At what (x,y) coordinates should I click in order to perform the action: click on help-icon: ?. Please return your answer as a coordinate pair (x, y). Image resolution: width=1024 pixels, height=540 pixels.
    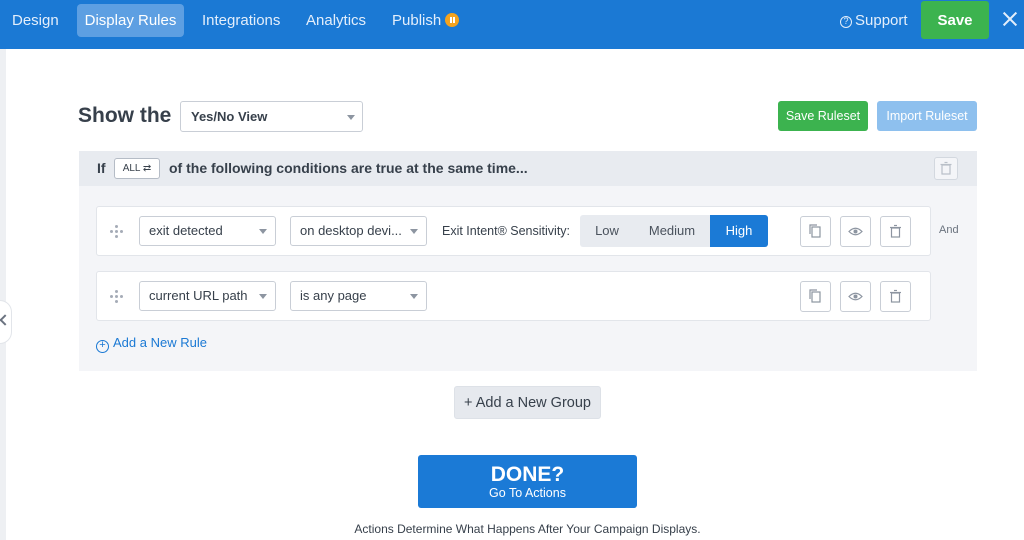
    Looking at the image, I should click on (846, 22).